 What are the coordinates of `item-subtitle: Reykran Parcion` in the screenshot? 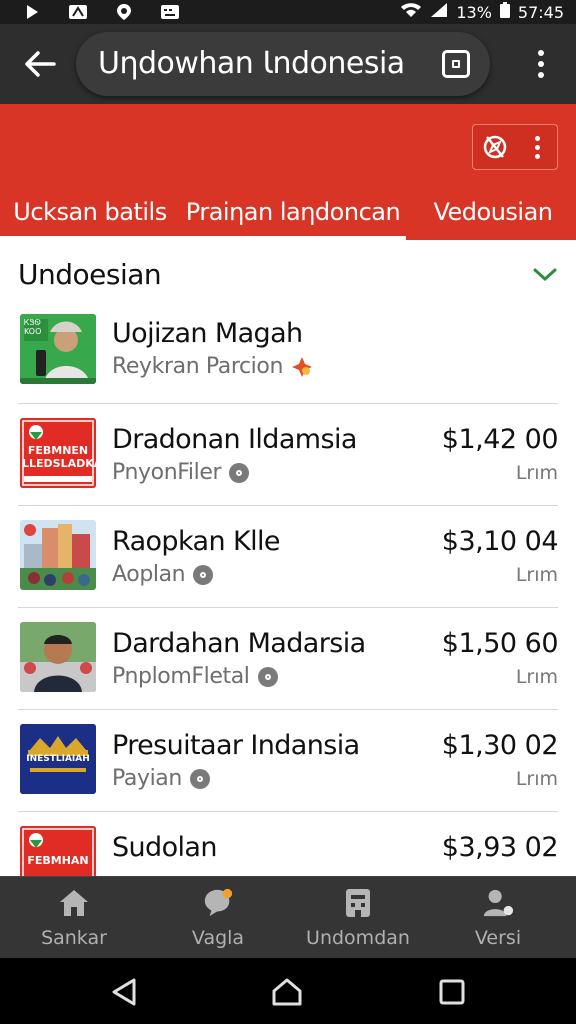 It's located at (212, 366).